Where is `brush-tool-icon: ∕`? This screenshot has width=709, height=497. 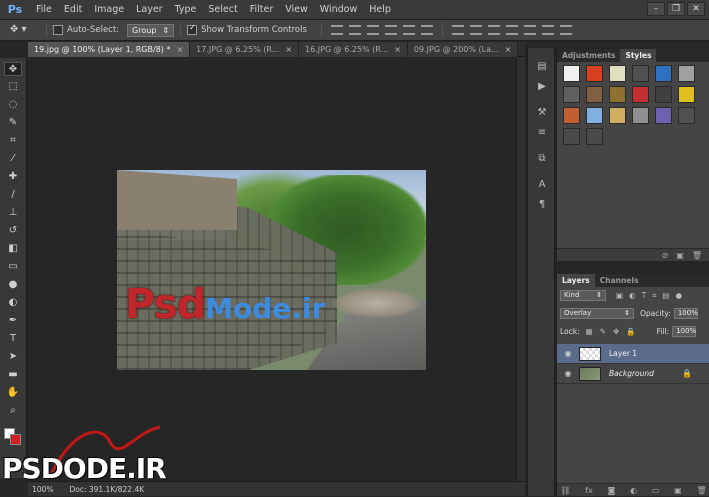 brush-tool-icon: ∕ is located at coordinates (13, 195).